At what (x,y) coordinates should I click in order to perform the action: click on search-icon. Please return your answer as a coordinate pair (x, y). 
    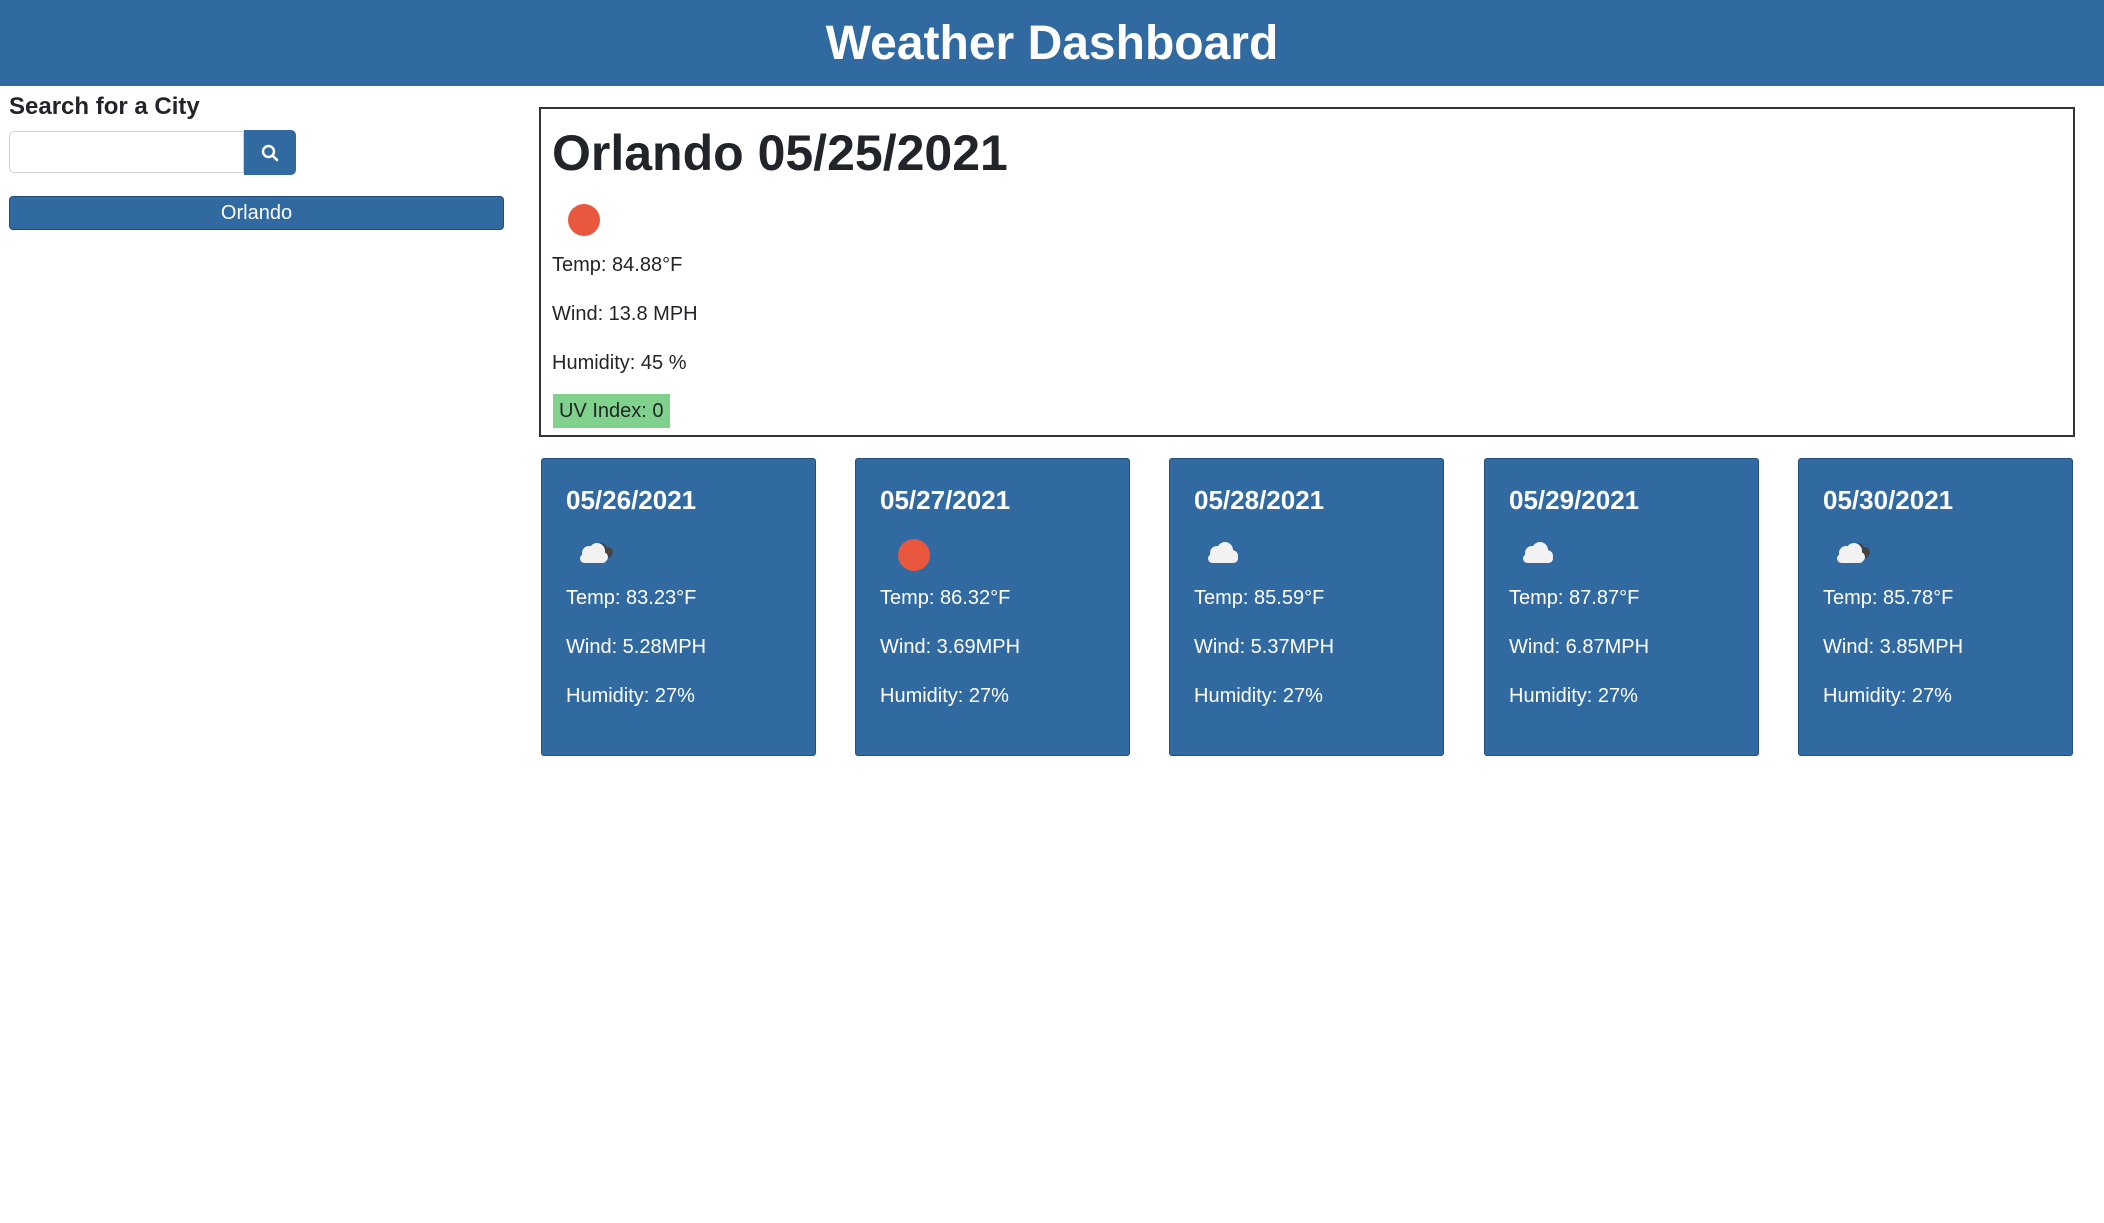
    Looking at the image, I should click on (270, 152).